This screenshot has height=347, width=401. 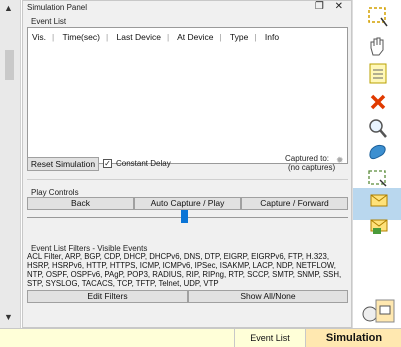 I want to click on select-icon, so click(x=377, y=17).